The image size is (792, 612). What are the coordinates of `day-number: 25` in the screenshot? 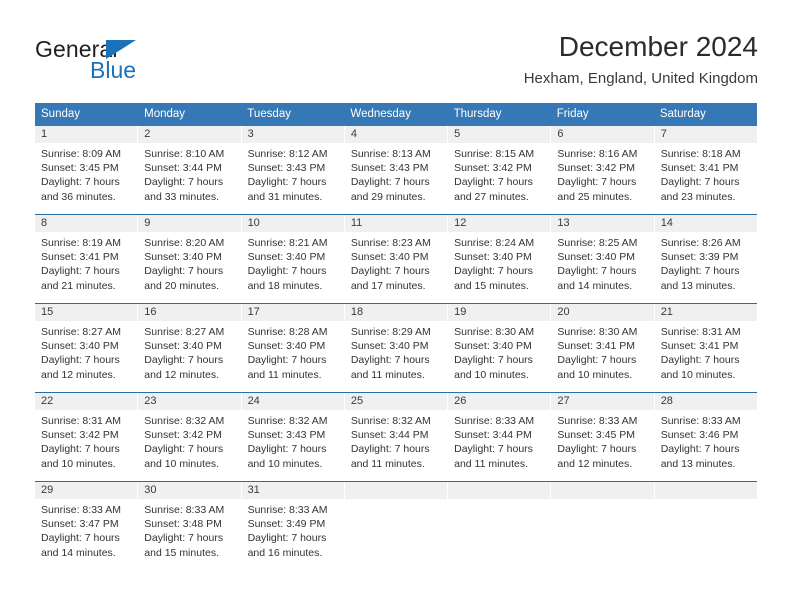 It's located at (396, 401).